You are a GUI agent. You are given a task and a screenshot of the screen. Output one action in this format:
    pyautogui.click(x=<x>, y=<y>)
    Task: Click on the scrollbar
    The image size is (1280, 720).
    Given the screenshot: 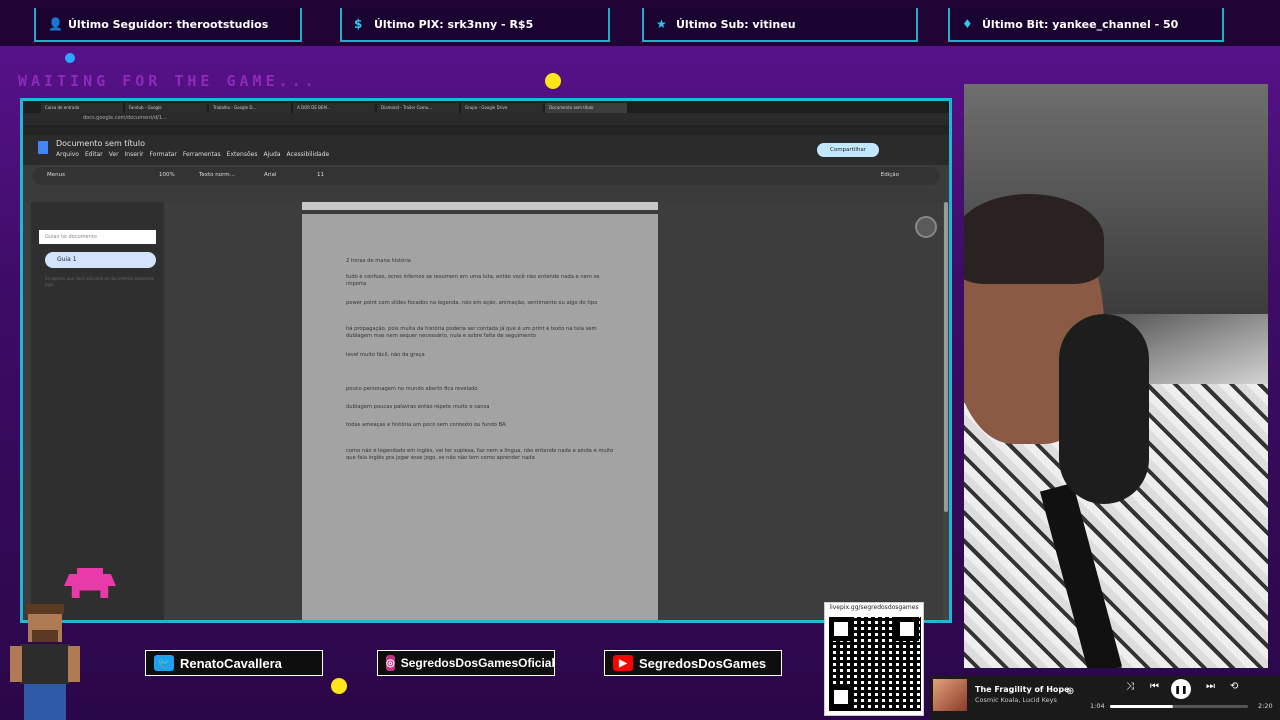 What is the action you would take?
    pyautogui.click(x=946, y=411)
    